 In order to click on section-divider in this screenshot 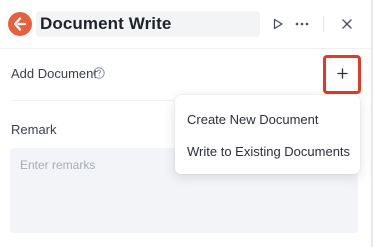, I will do `click(92, 100)`.